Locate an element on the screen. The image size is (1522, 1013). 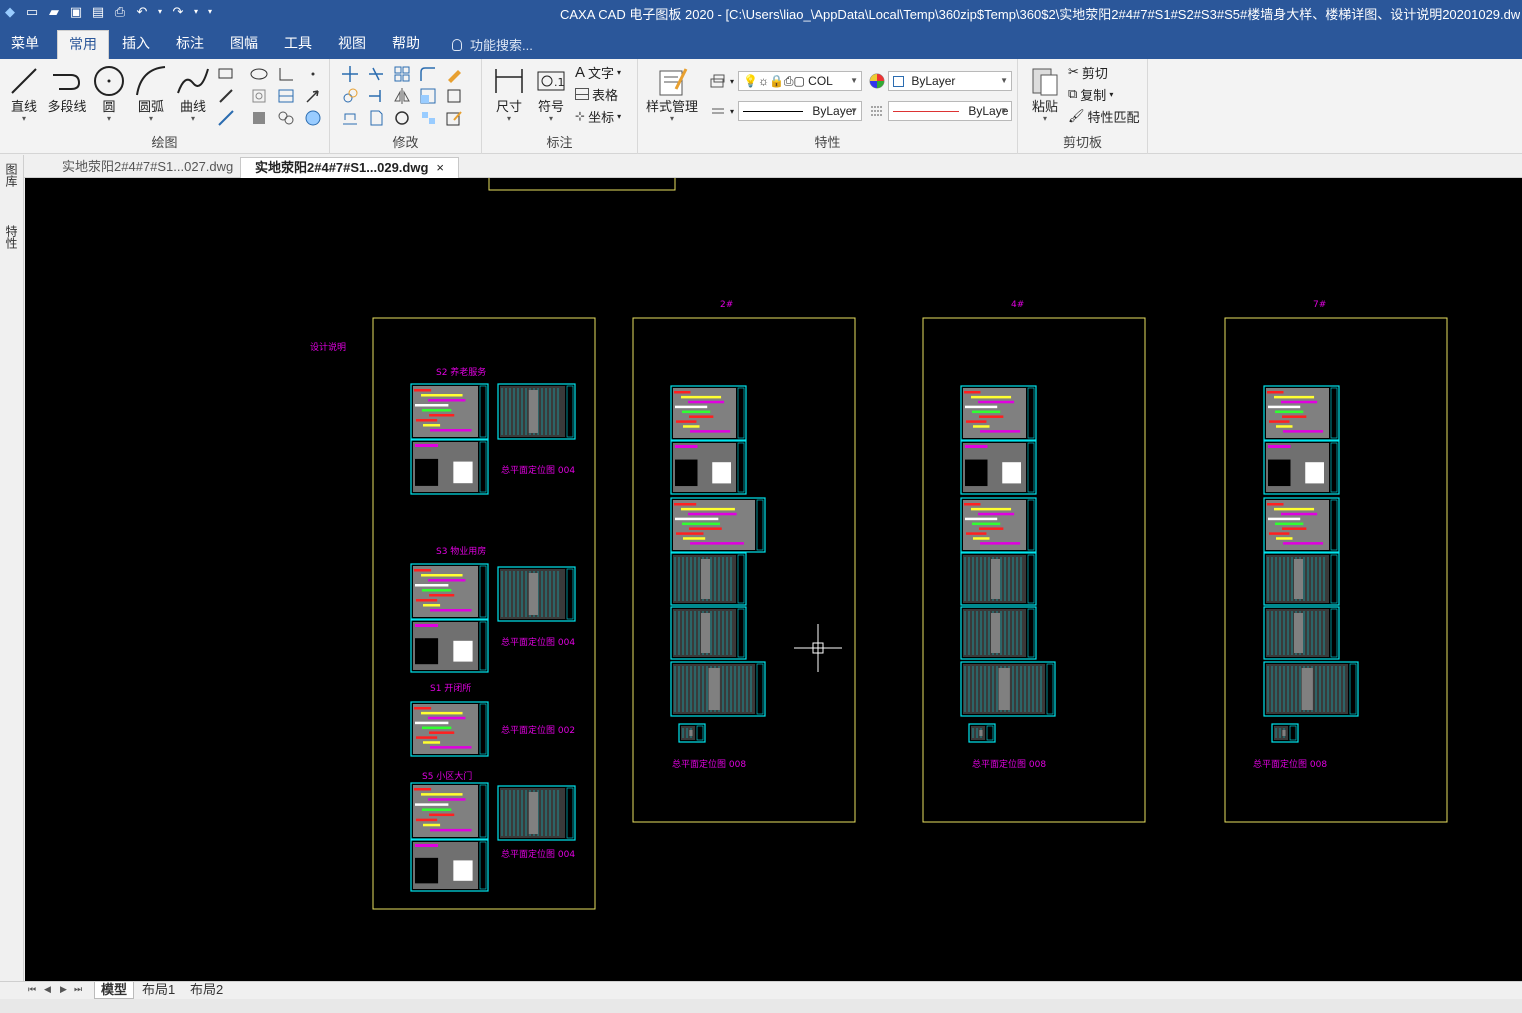
tab-annotate: 标注 is located at coordinates (190, 44).